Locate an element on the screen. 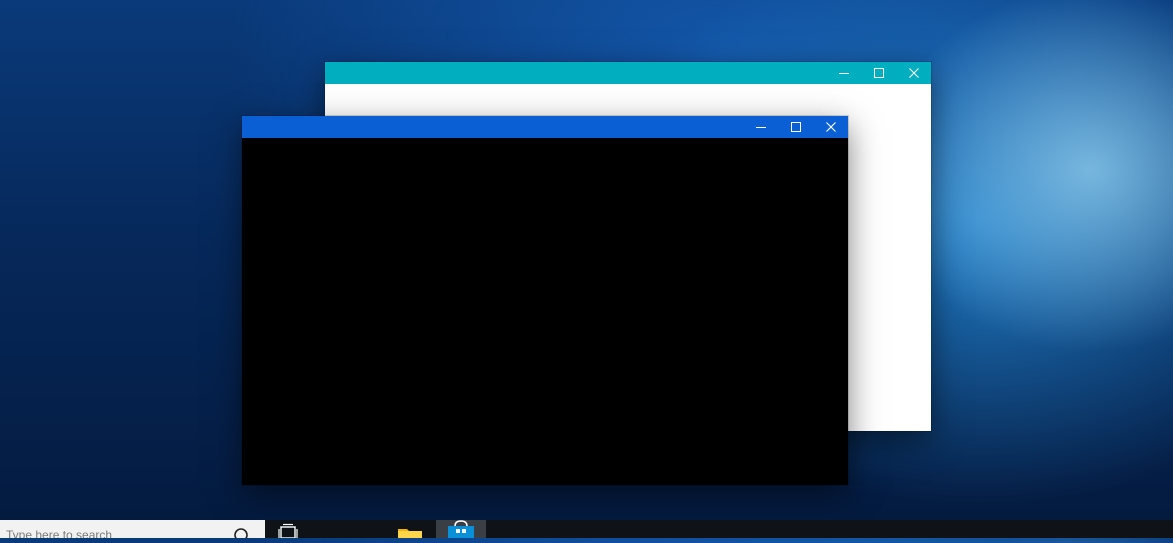 Image resolution: width=1173 pixels, height=543 pixels. store-icon is located at coordinates (461, 529).